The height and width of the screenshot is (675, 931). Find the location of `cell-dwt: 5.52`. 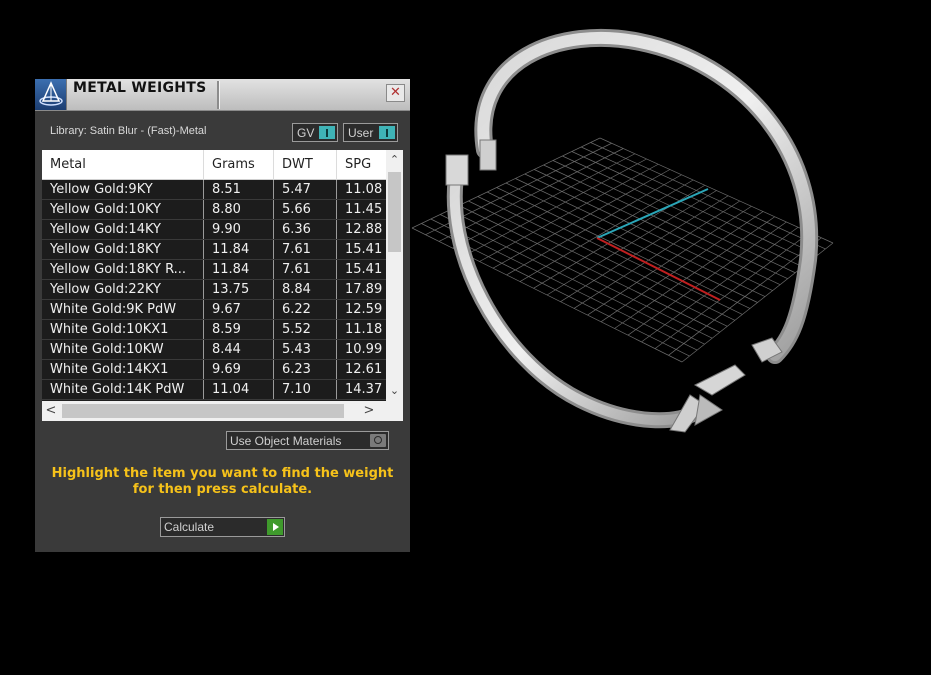

cell-dwt: 5.52 is located at coordinates (305, 329).